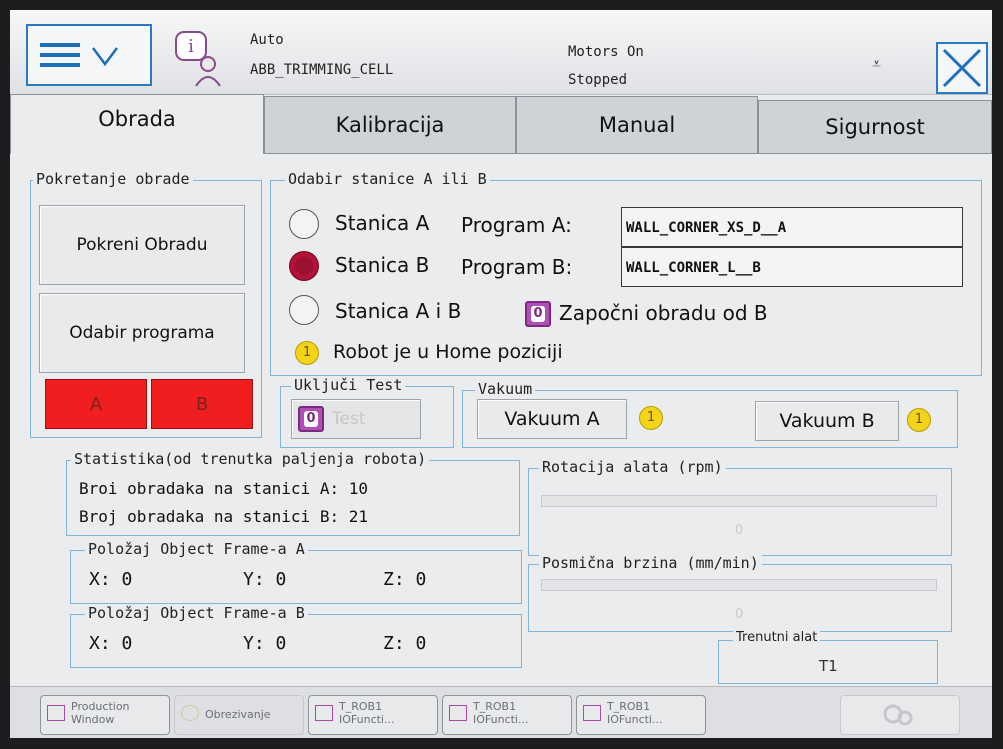  Describe the element at coordinates (265, 579) in the screenshot. I see `frame-a-y: Y: 0` at that location.